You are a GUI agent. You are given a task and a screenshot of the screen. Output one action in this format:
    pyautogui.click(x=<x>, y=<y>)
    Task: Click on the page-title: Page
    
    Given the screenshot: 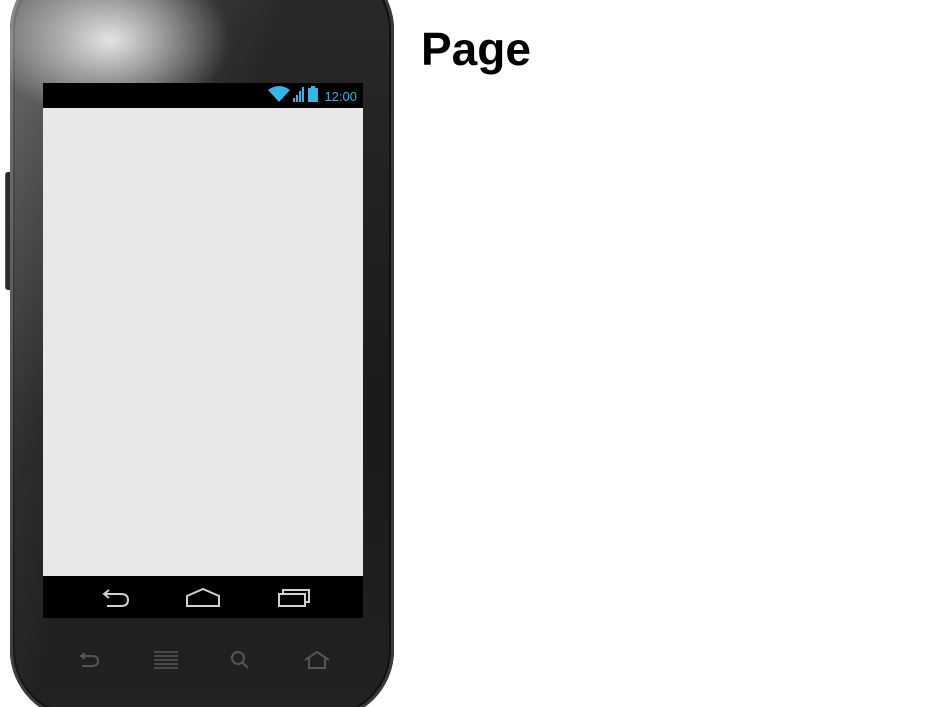 What is the action you would take?
    pyautogui.click(x=476, y=49)
    